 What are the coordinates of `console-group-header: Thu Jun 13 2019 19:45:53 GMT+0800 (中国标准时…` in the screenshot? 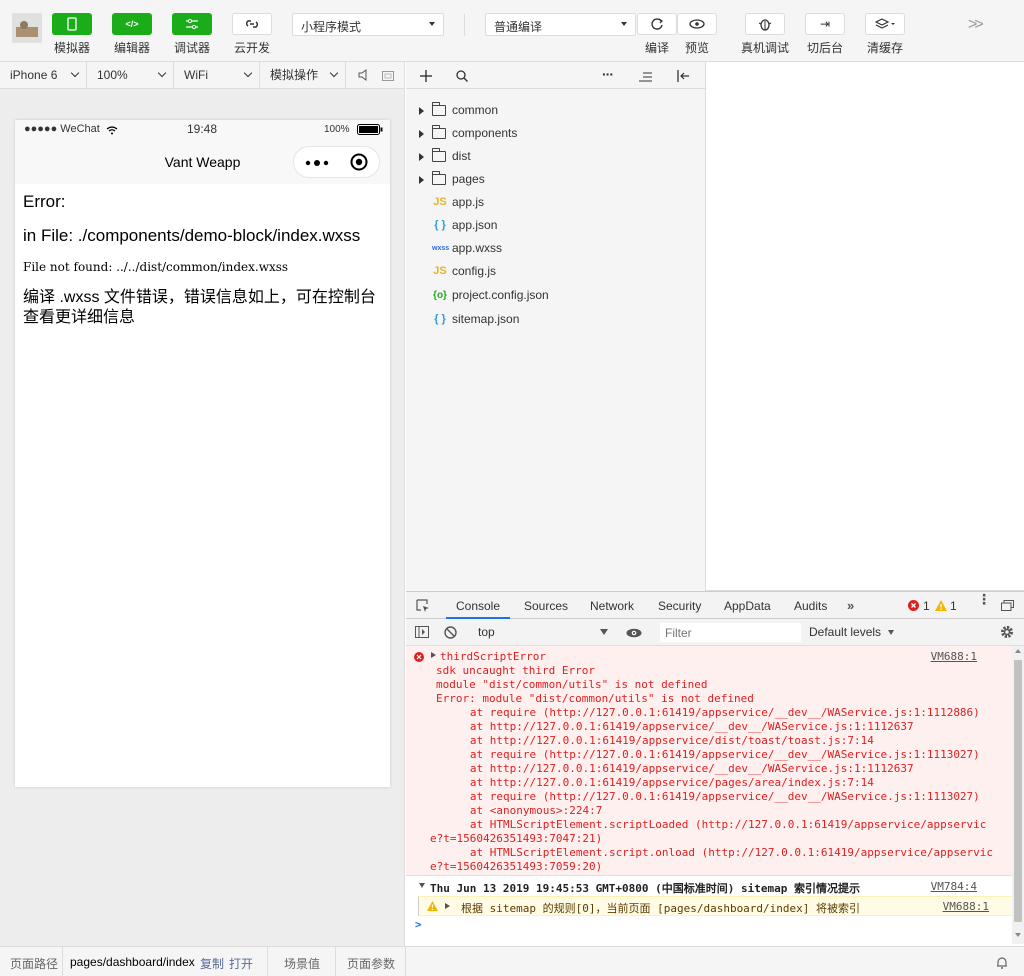 It's located at (709, 886).